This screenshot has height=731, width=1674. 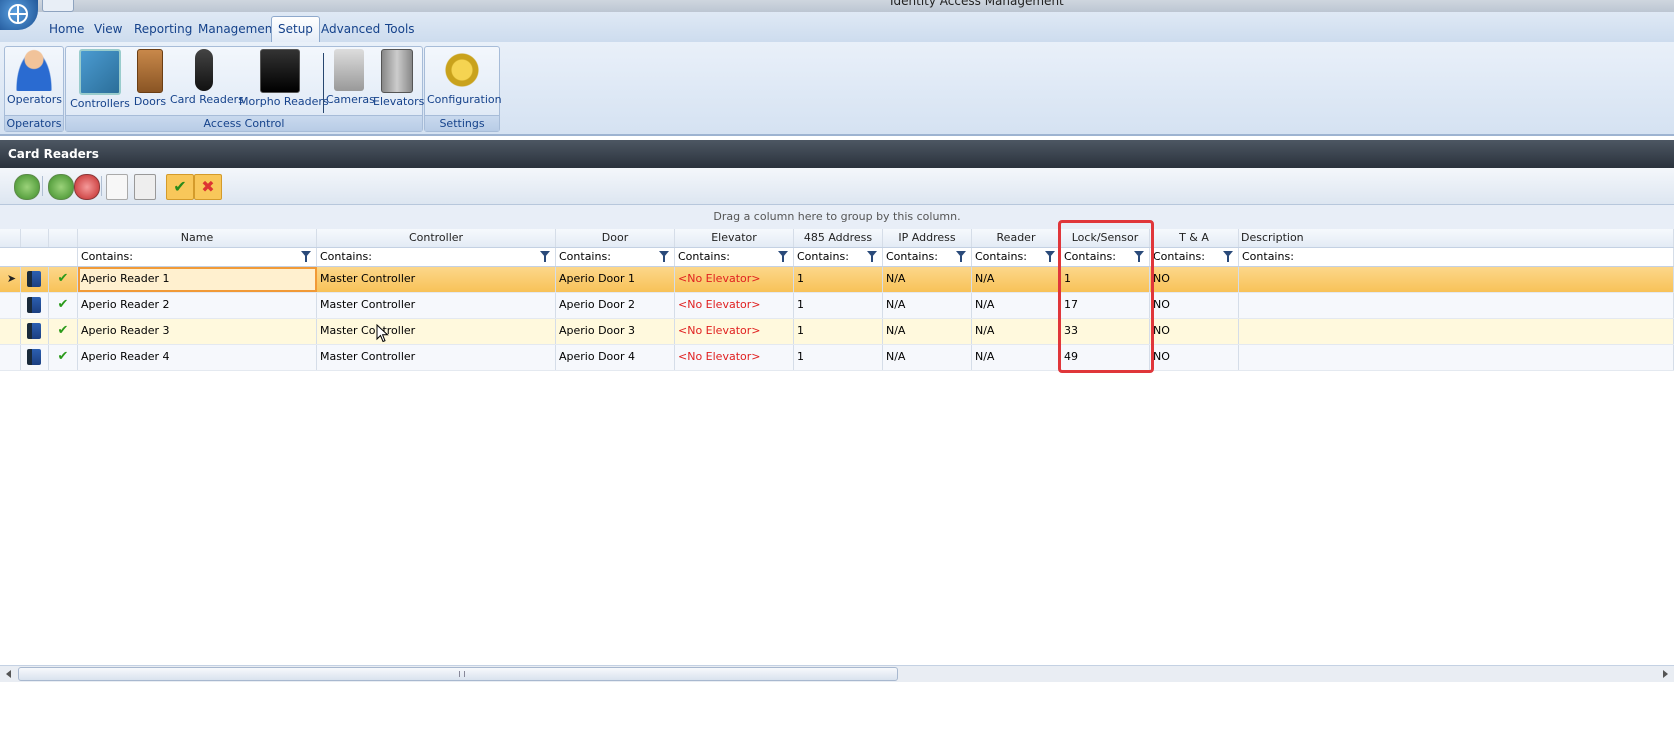 What do you see at coordinates (207, 80) in the screenshot?
I see `card-readers-button: Card Readers` at bounding box center [207, 80].